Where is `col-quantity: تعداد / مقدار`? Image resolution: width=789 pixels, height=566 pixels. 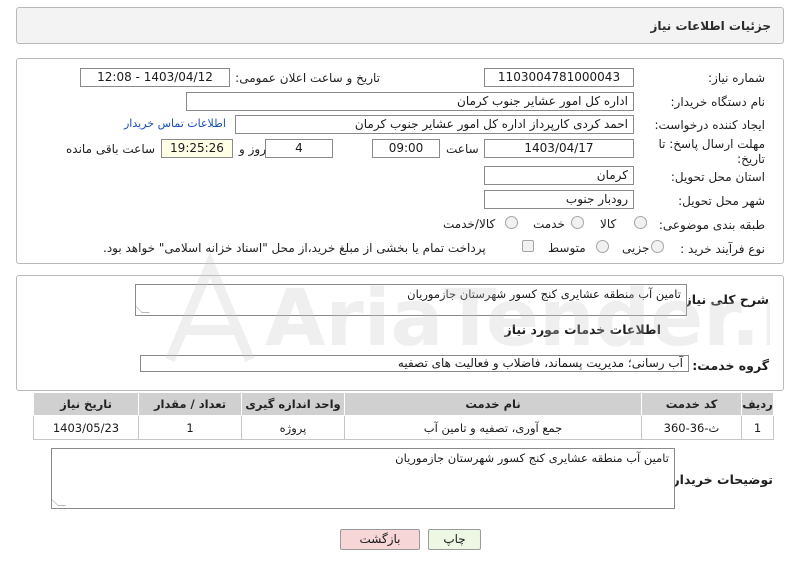
col-quantity: تعداد / مقدار is located at coordinates (190, 404).